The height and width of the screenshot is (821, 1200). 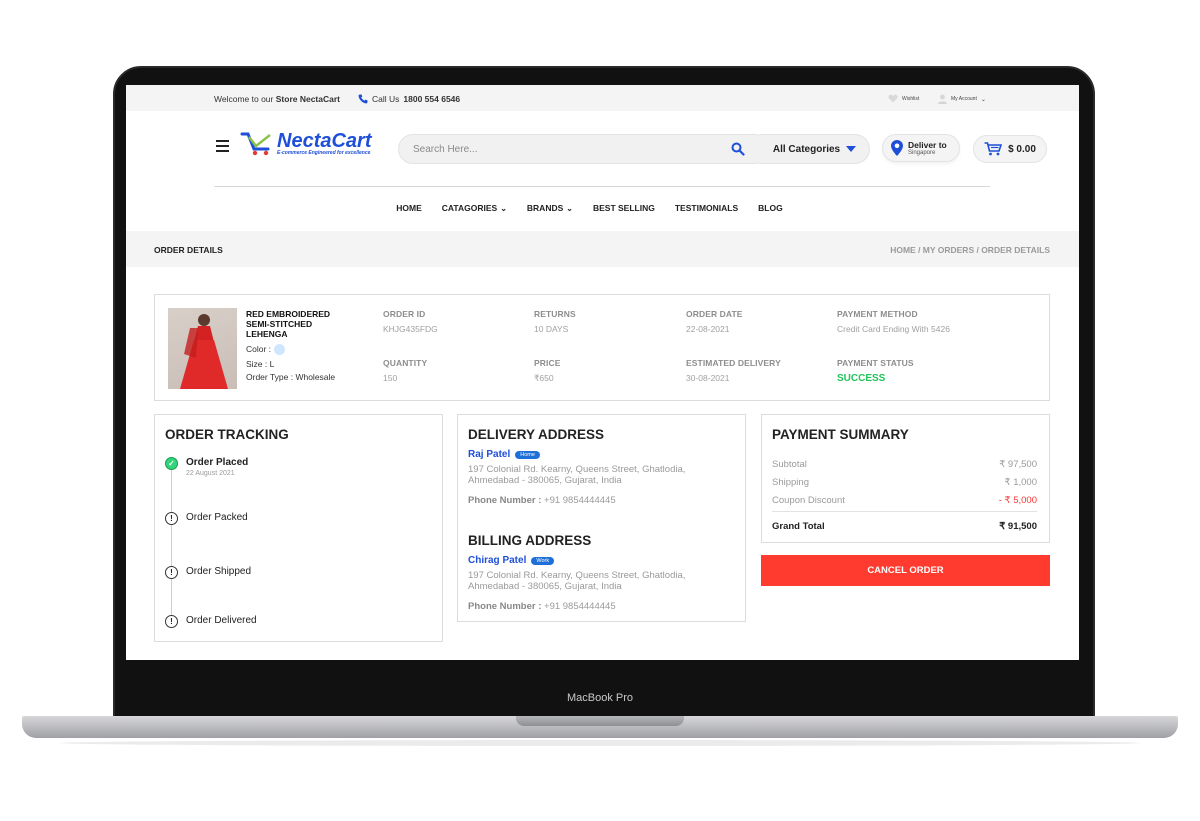 I want to click on tracking-line, so click(x=171, y=547).